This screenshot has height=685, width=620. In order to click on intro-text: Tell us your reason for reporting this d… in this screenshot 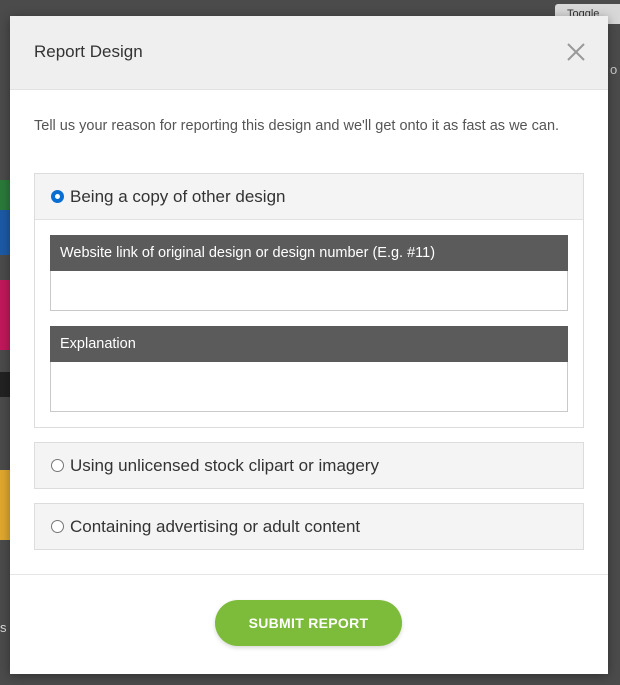, I will do `click(297, 126)`.